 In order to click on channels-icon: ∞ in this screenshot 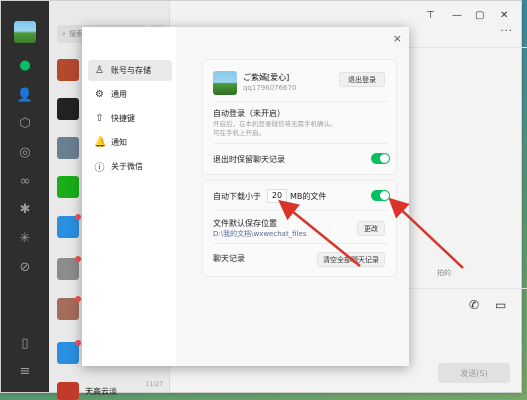, I will do `click(25, 181)`.